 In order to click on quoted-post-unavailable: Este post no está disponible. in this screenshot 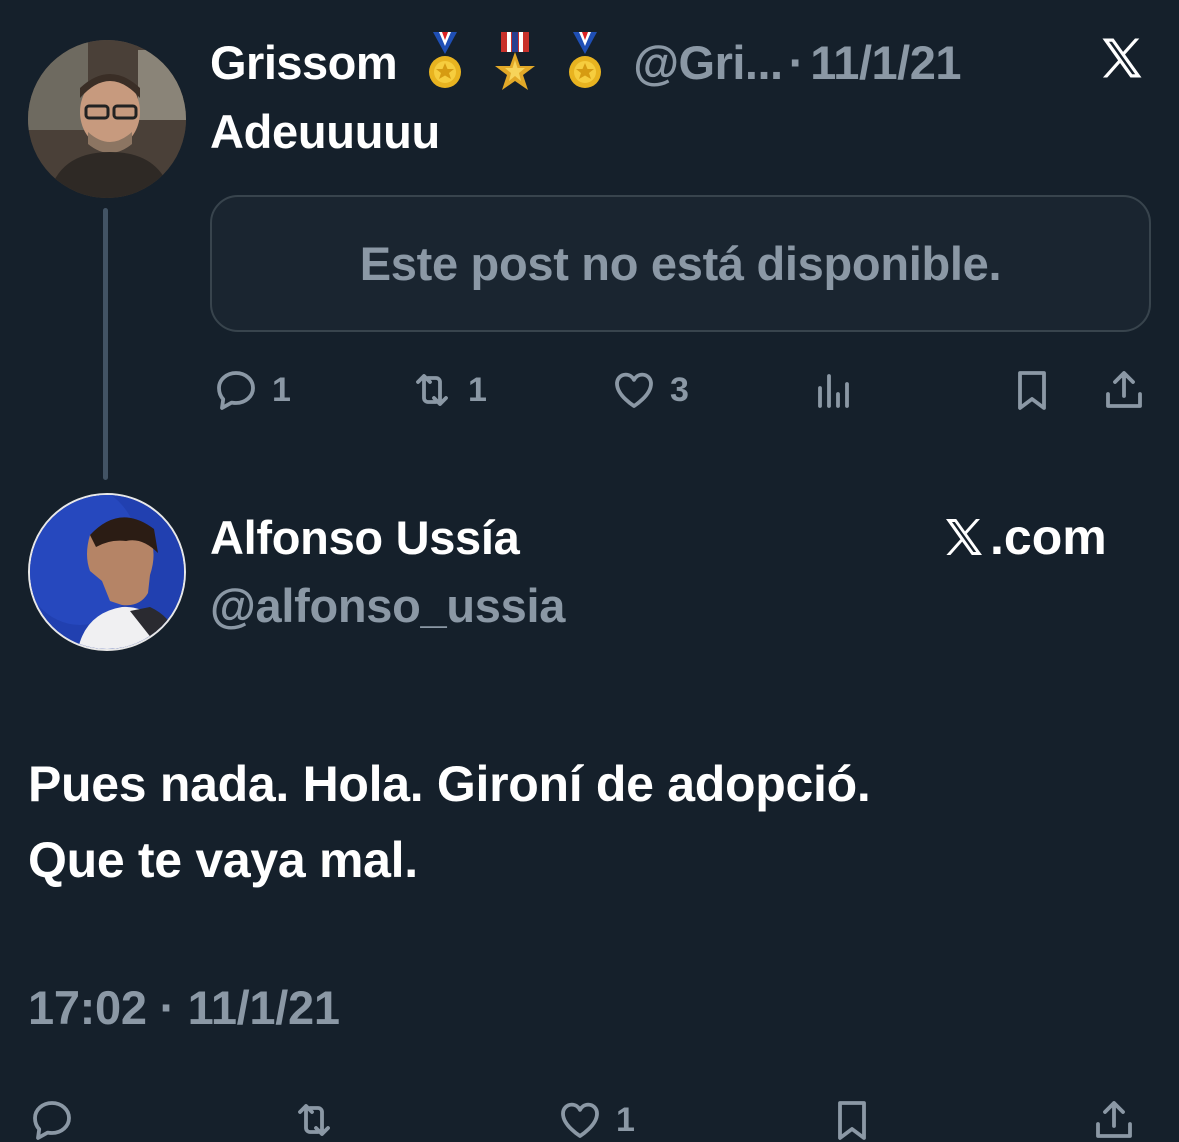, I will do `click(680, 263)`.